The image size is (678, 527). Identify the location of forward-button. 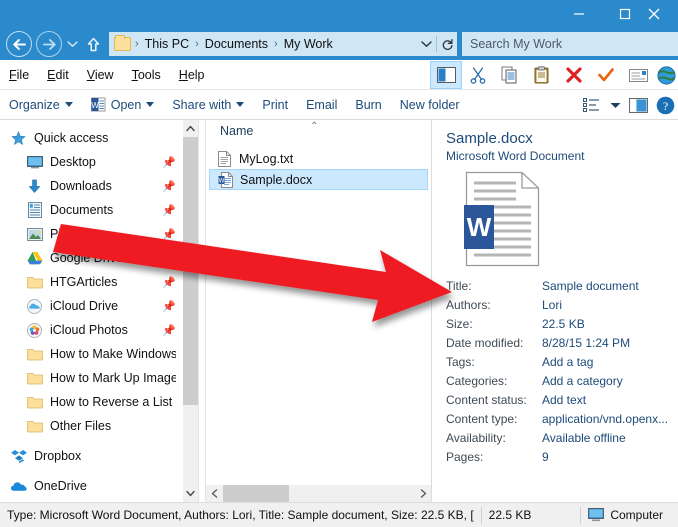
(49, 44).